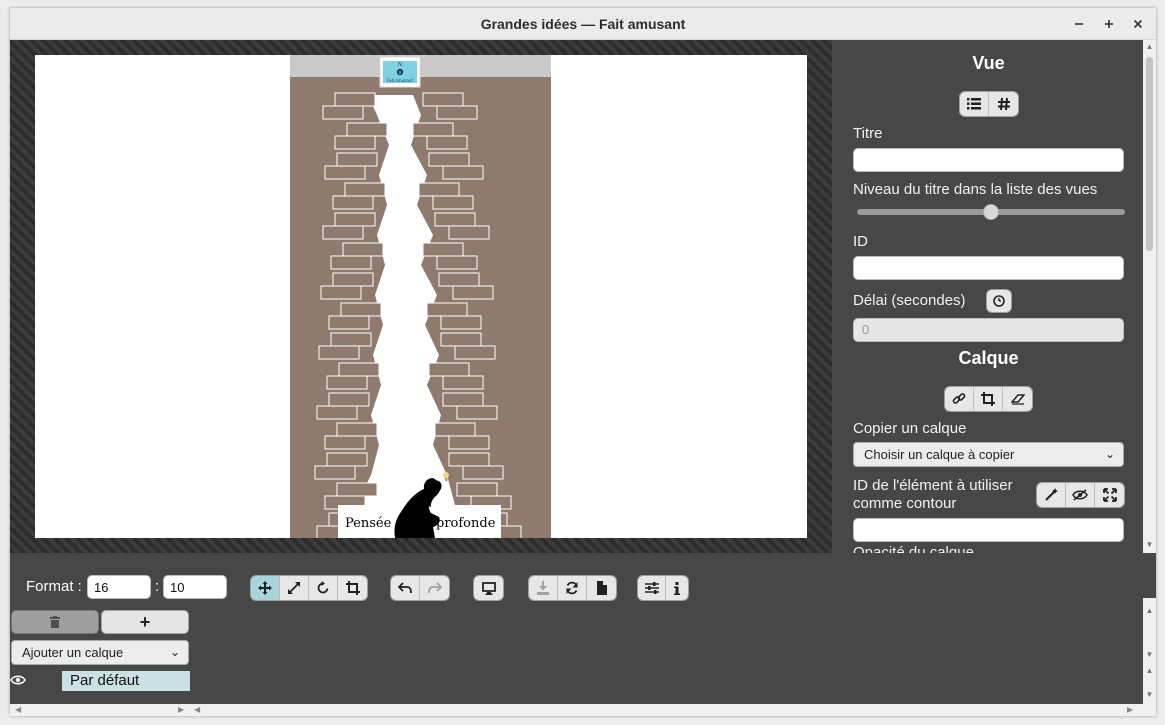 This screenshot has width=1165, height=725. Describe the element at coordinates (601, 588) in the screenshot. I see `file-icon` at that location.